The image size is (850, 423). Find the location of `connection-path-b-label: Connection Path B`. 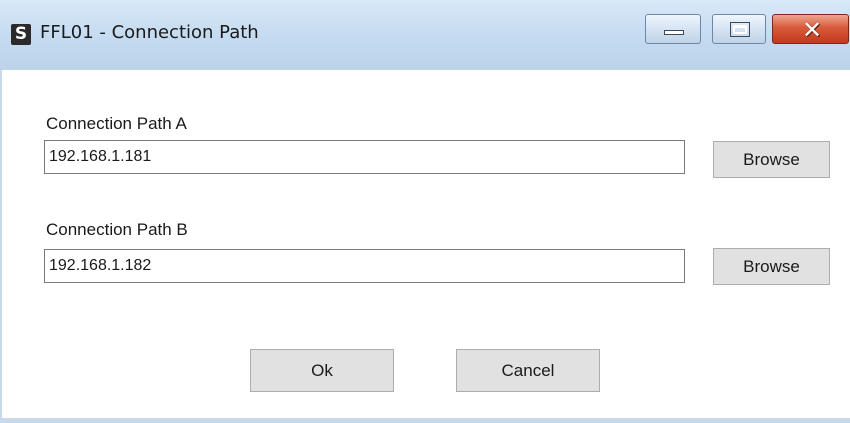

connection-path-b-label: Connection Path B is located at coordinates (117, 229).